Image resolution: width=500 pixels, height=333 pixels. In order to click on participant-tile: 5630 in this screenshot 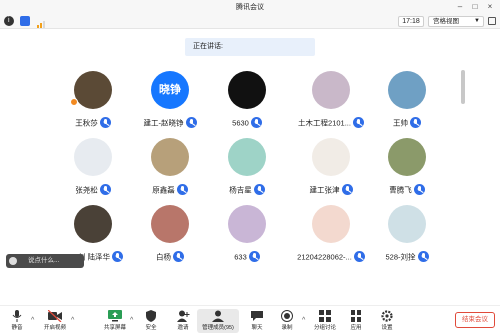, I will do `click(247, 102)`.